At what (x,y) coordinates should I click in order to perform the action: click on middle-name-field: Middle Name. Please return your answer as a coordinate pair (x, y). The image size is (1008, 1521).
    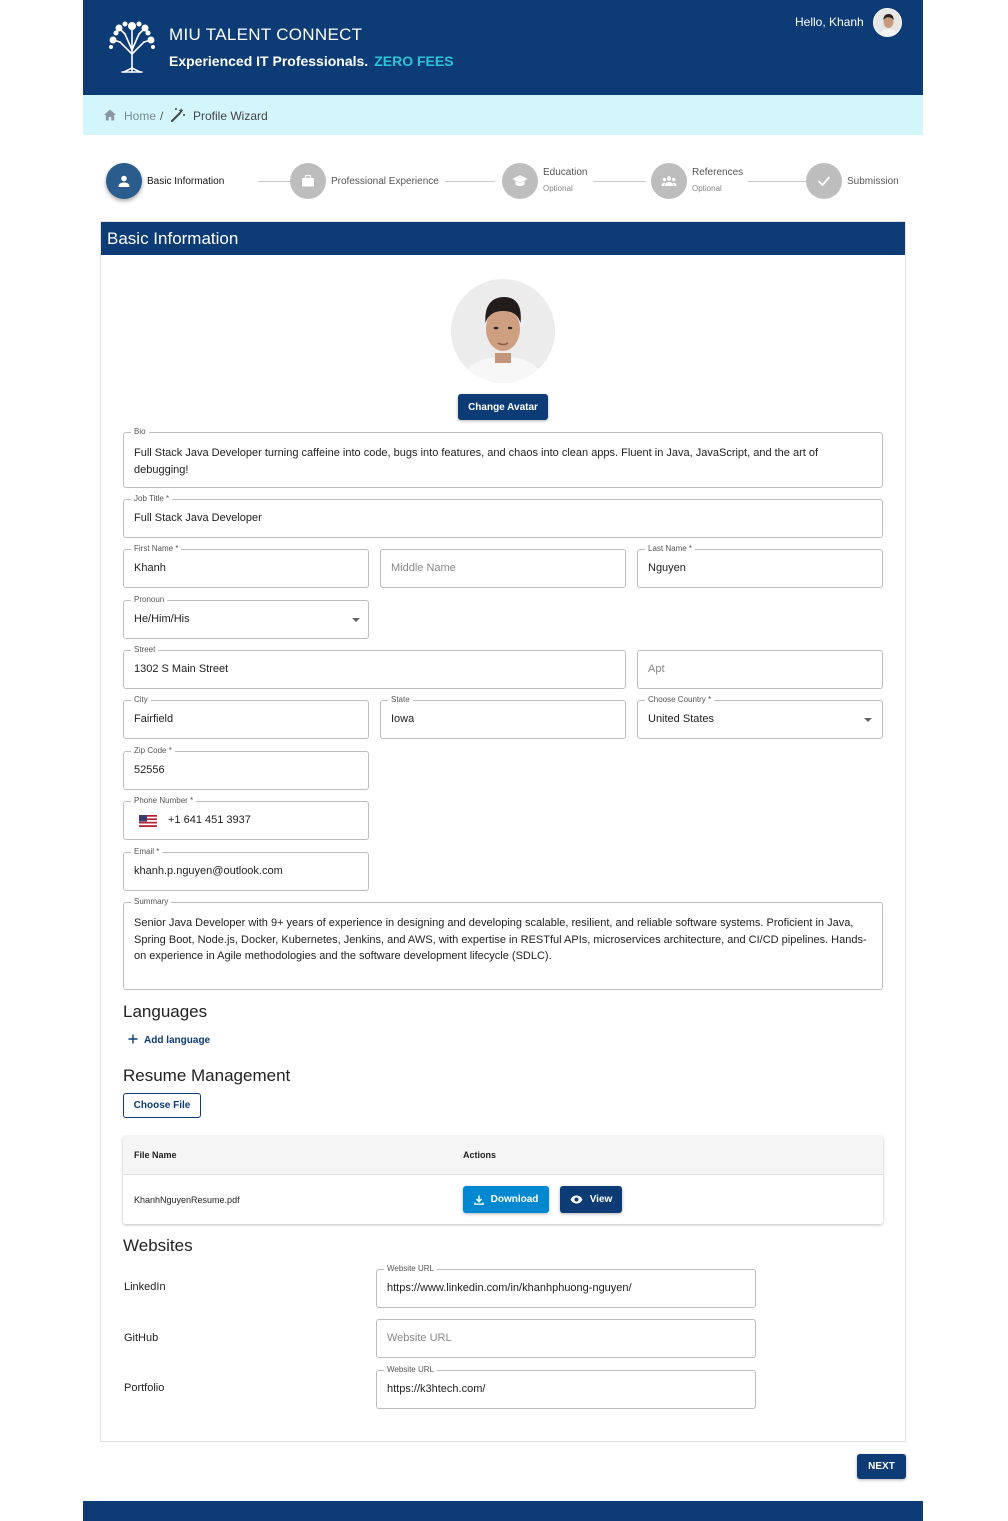
    Looking at the image, I should click on (503, 568).